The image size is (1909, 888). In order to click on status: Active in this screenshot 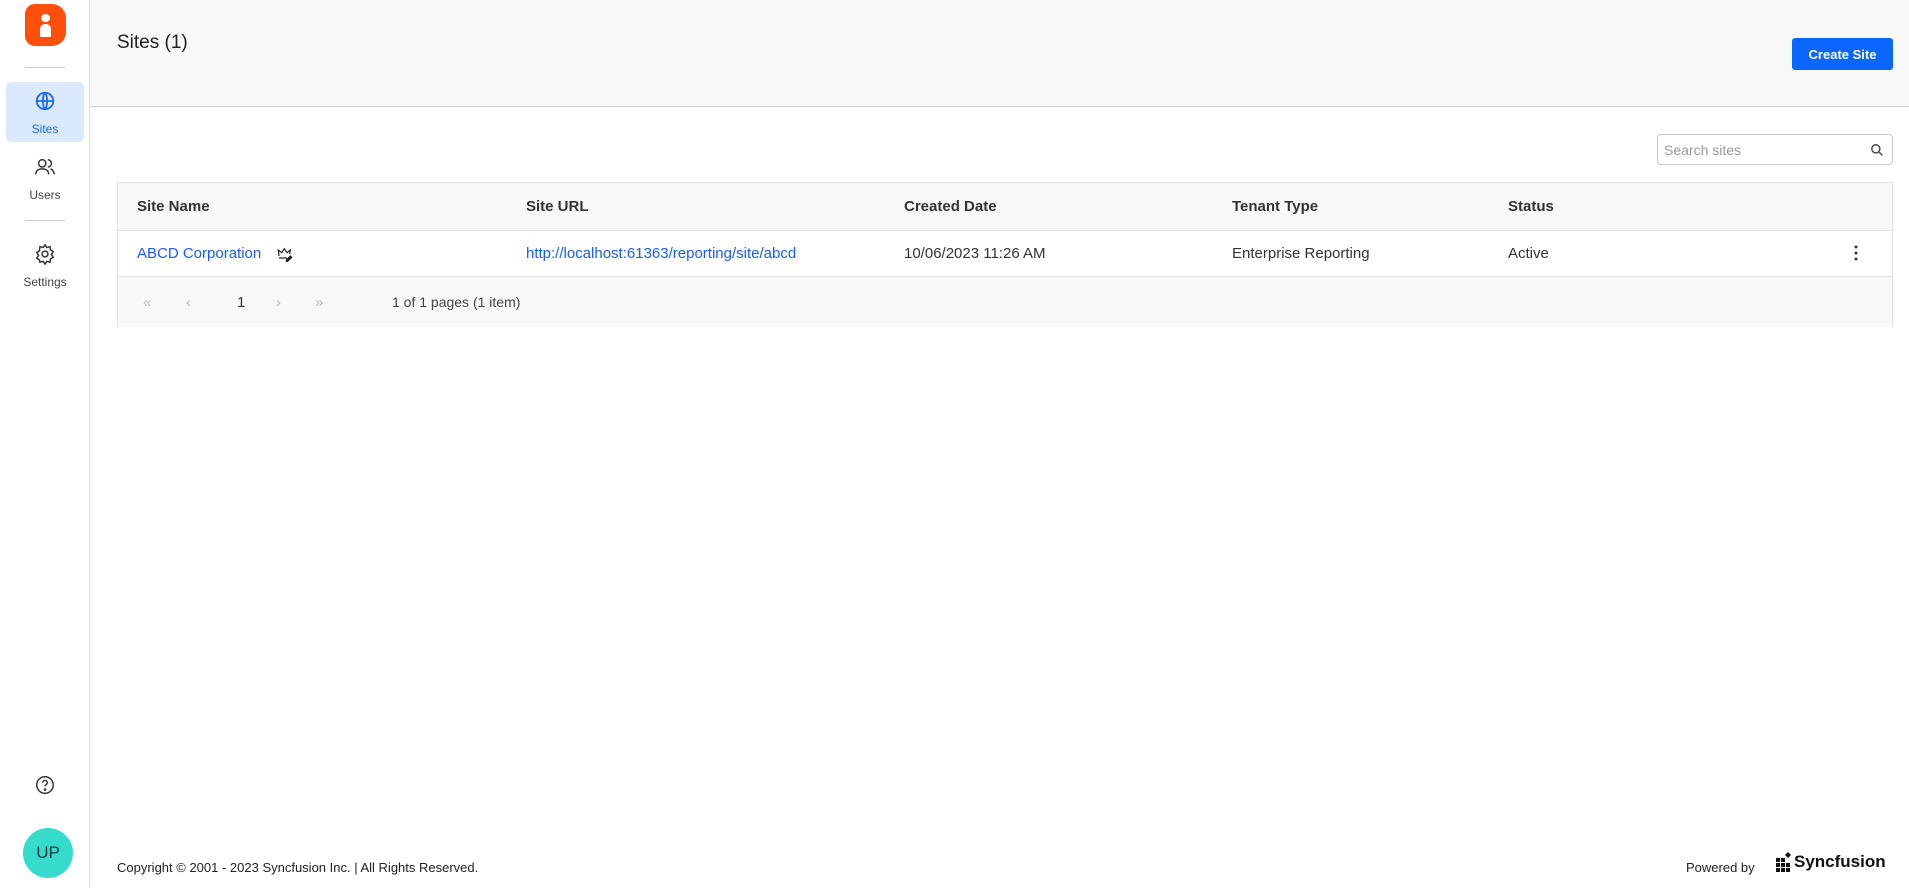, I will do `click(1528, 253)`.